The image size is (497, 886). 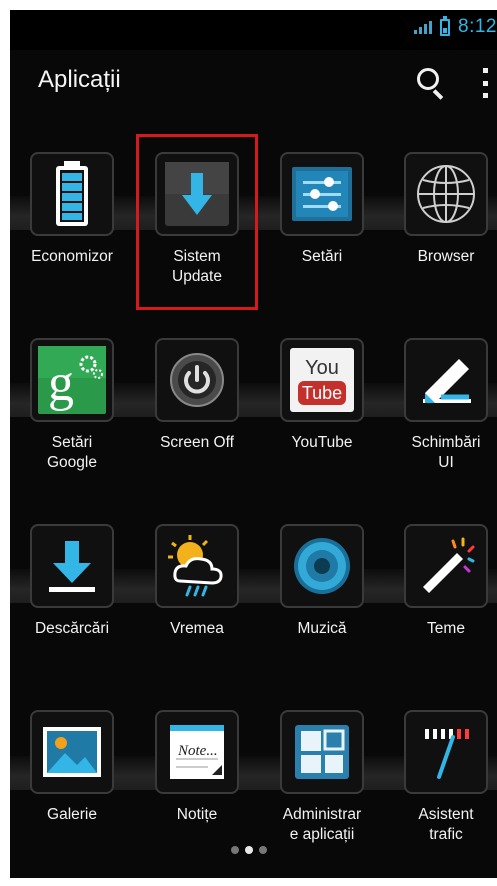 What do you see at coordinates (322, 824) in the screenshot?
I see `app-label: Administrar e aplicații` at bounding box center [322, 824].